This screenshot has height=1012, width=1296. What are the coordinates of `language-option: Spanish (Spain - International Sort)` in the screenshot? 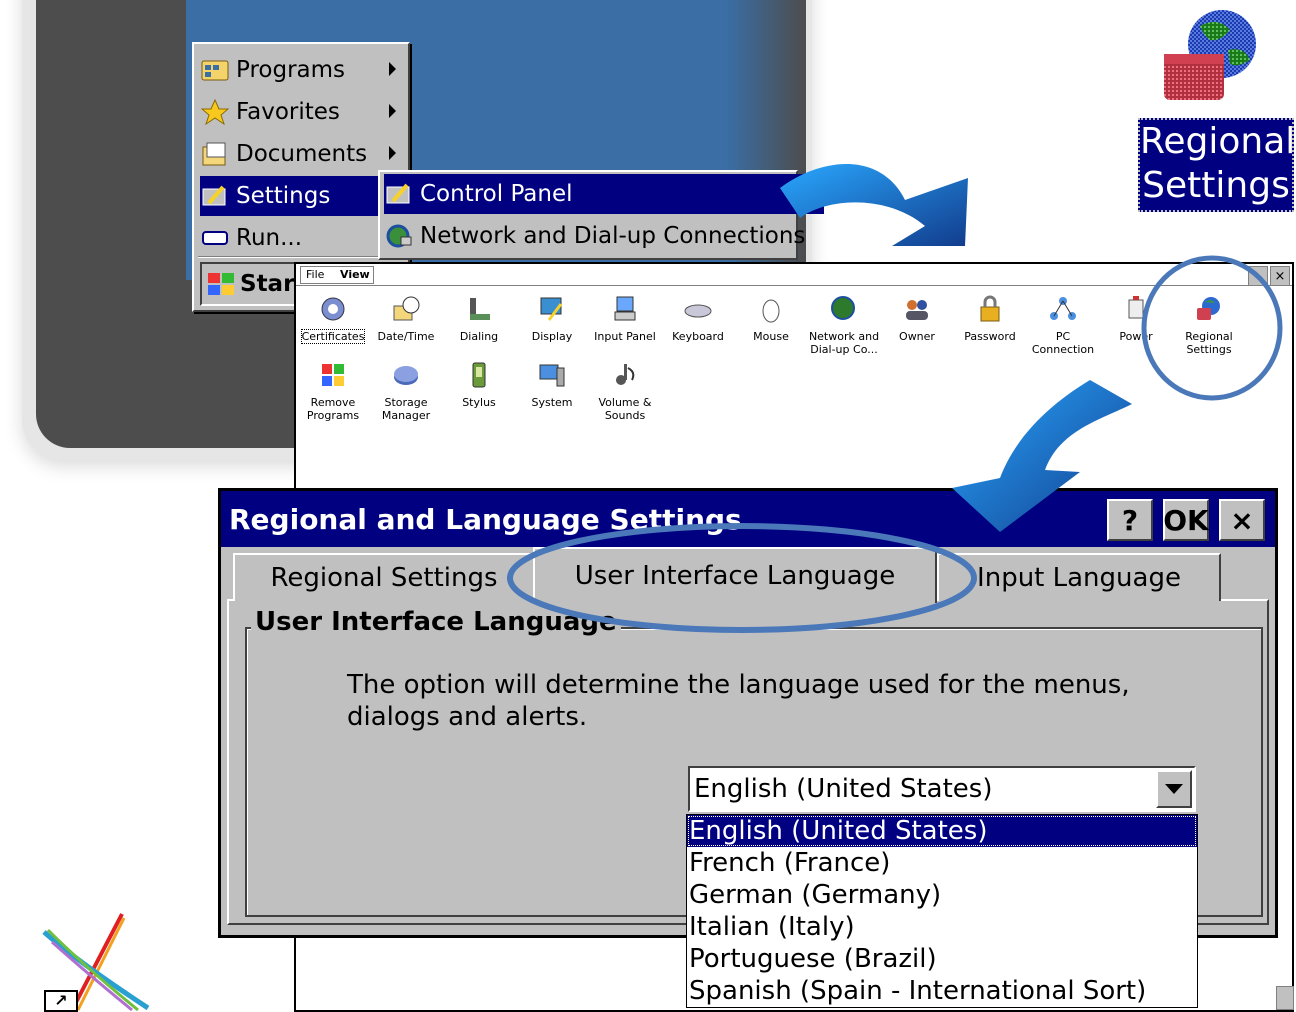 It's located at (942, 991).